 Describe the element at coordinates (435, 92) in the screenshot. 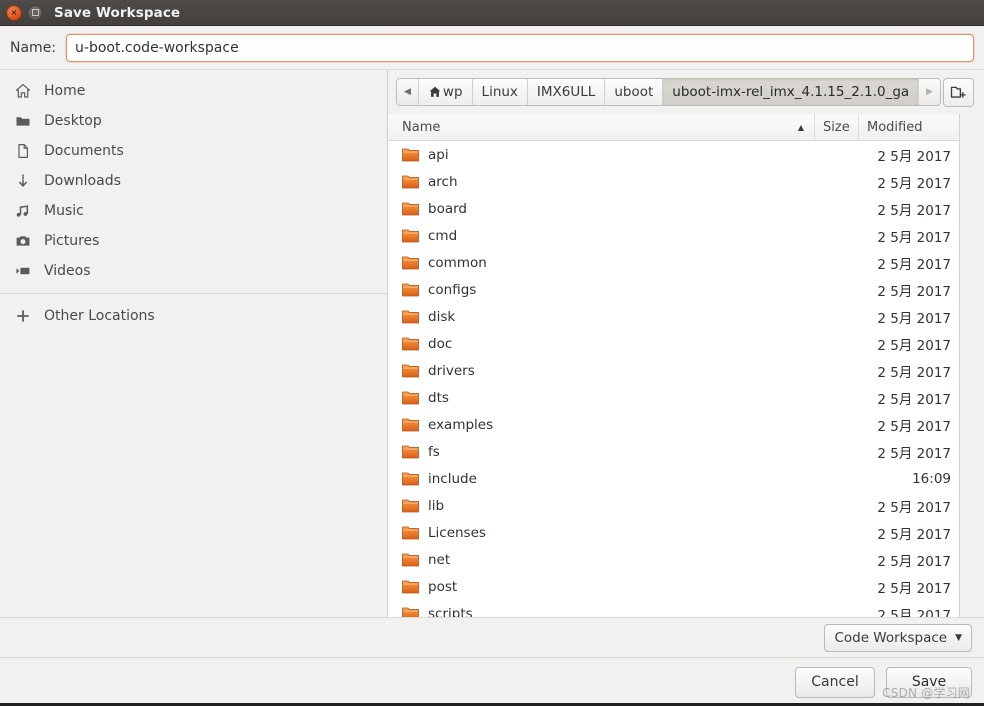

I see `home-icon` at that location.